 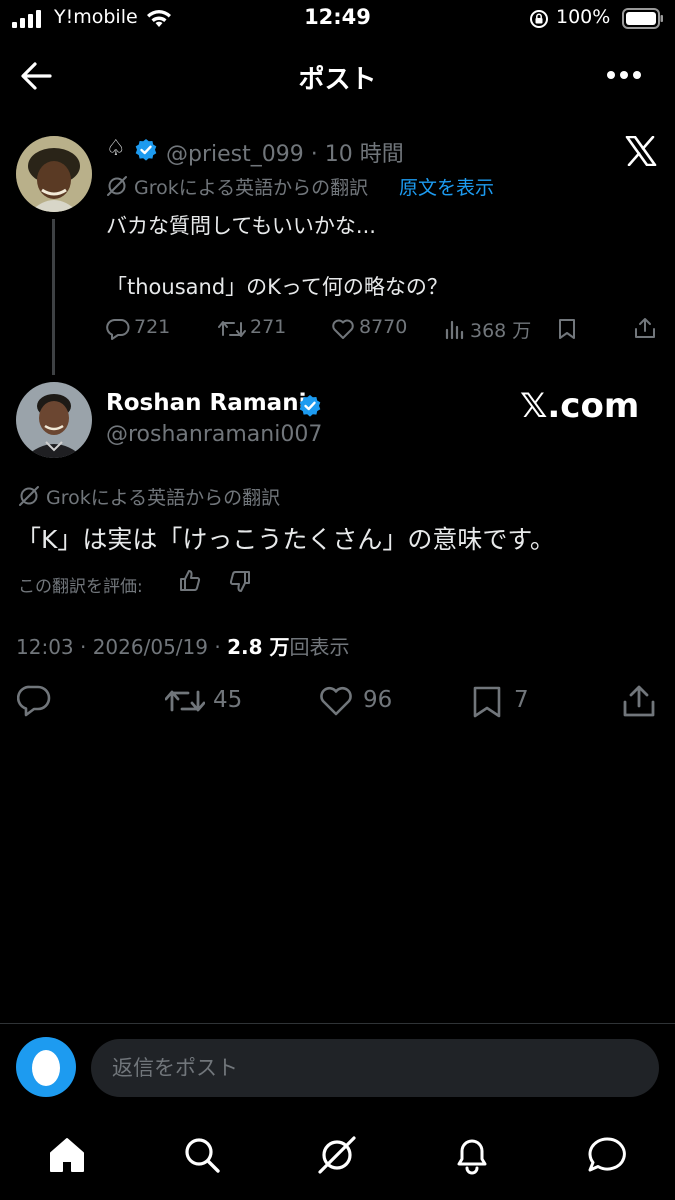 I want to click on reply-input, so click(x=375, y=1068).